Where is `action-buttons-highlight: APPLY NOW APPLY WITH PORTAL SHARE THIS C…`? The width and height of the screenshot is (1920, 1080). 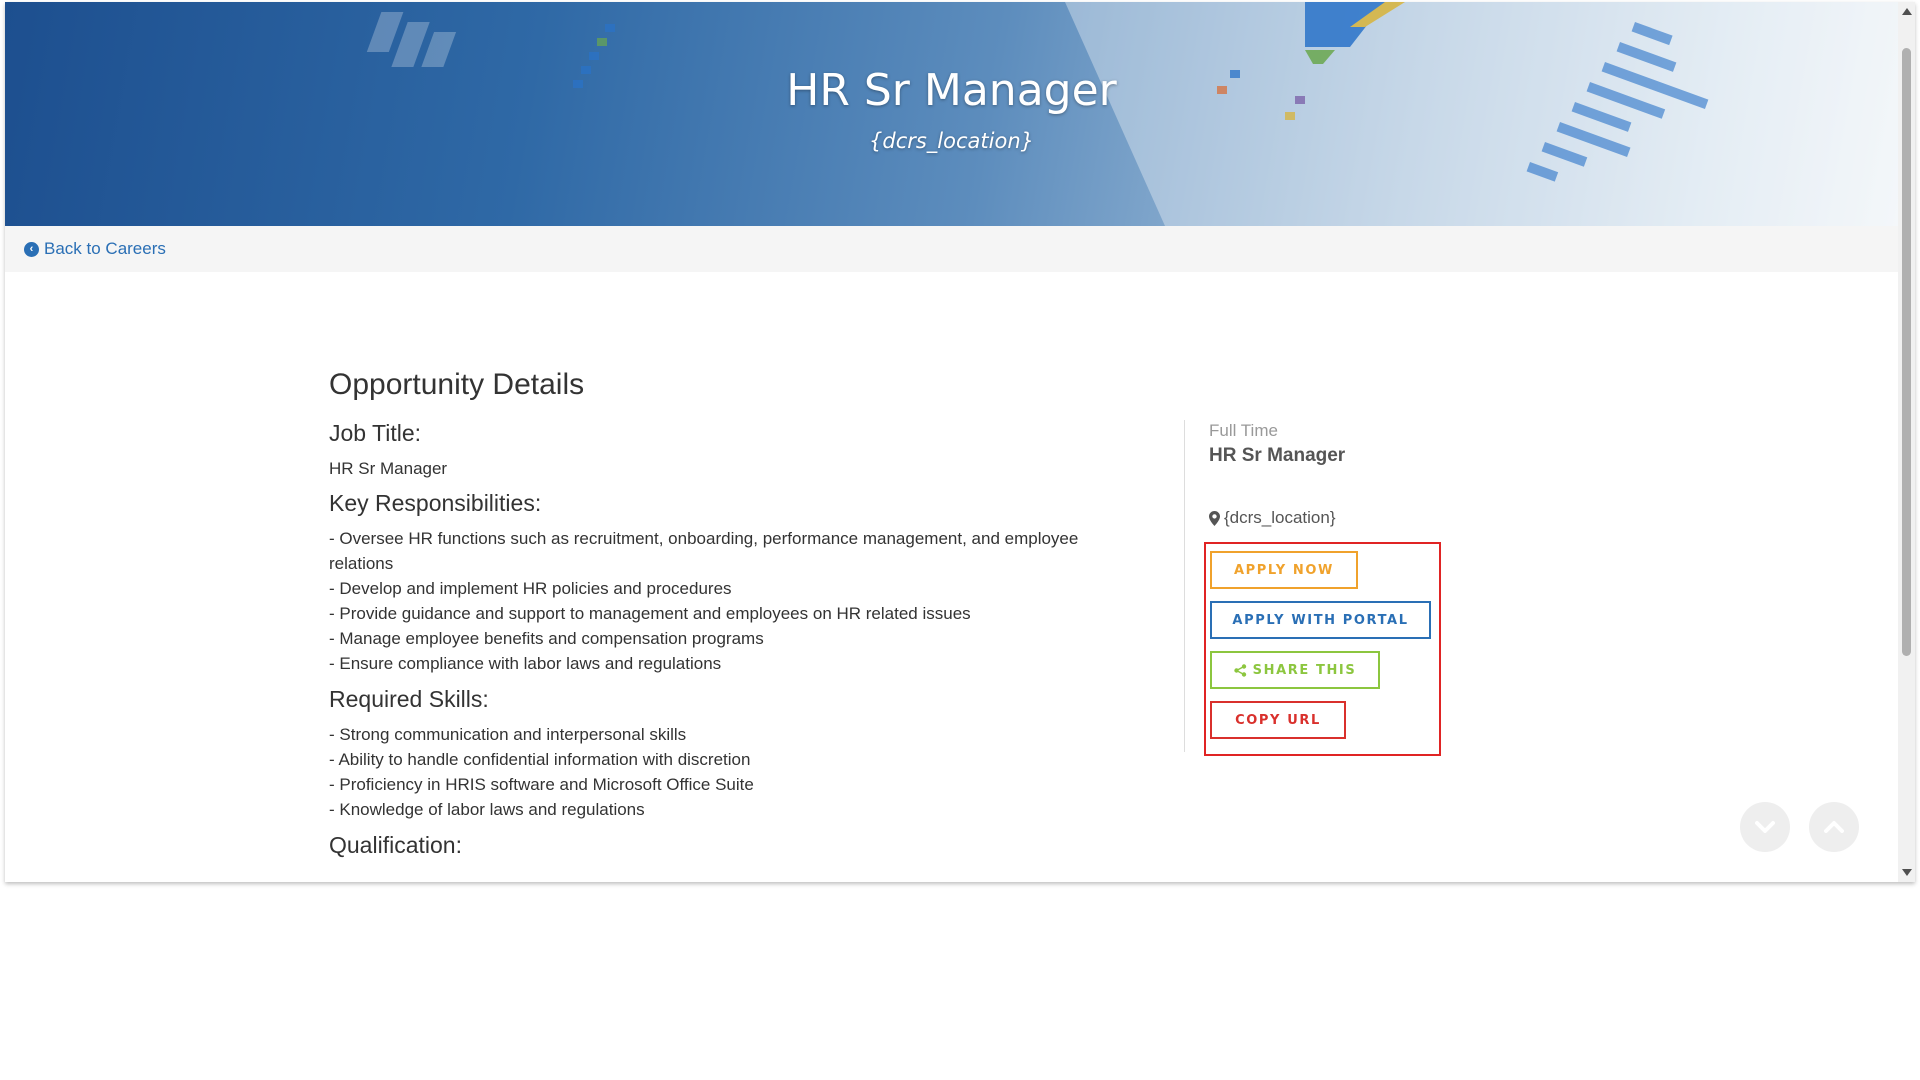 action-buttons-highlight: APPLY NOW APPLY WITH PORTAL SHARE THIS C… is located at coordinates (1322, 649).